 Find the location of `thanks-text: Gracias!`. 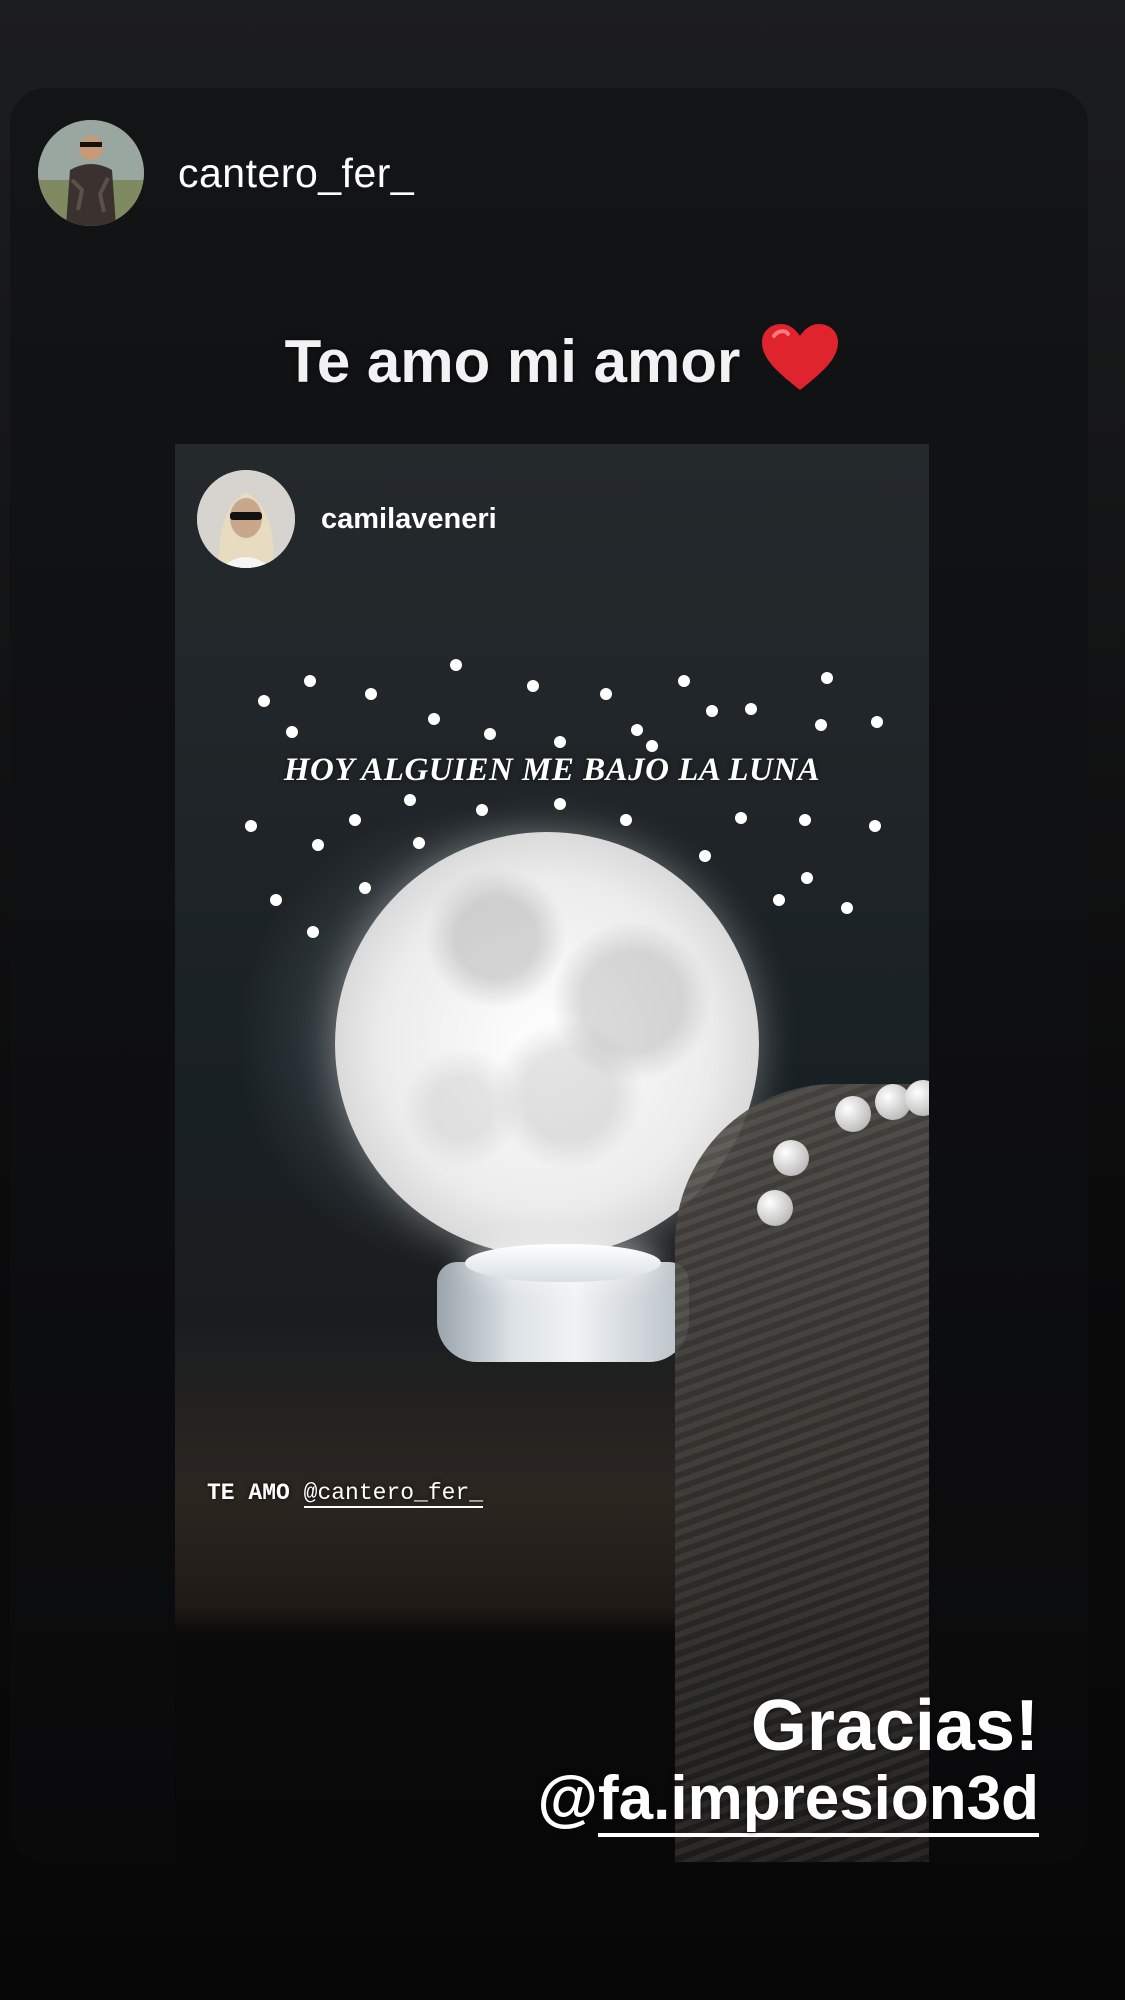

thanks-text: Gracias! is located at coordinates (894, 1726).